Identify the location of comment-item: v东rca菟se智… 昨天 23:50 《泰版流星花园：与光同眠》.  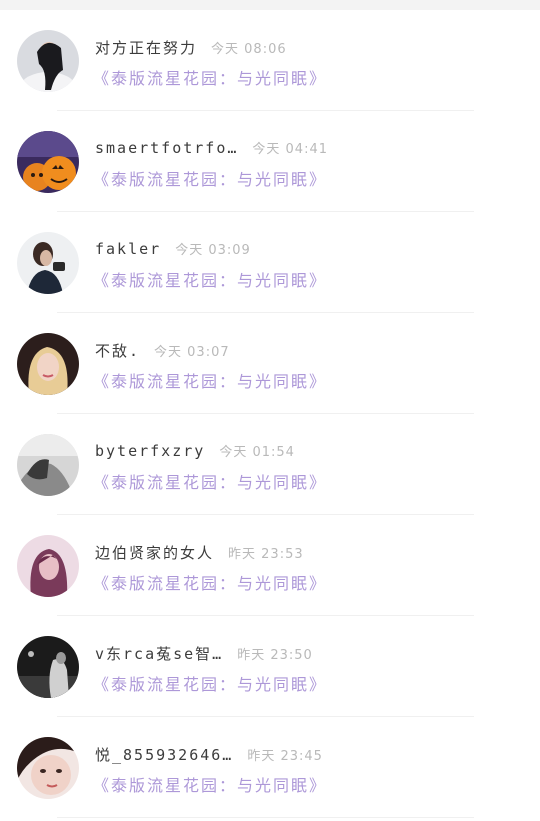
(270, 666).